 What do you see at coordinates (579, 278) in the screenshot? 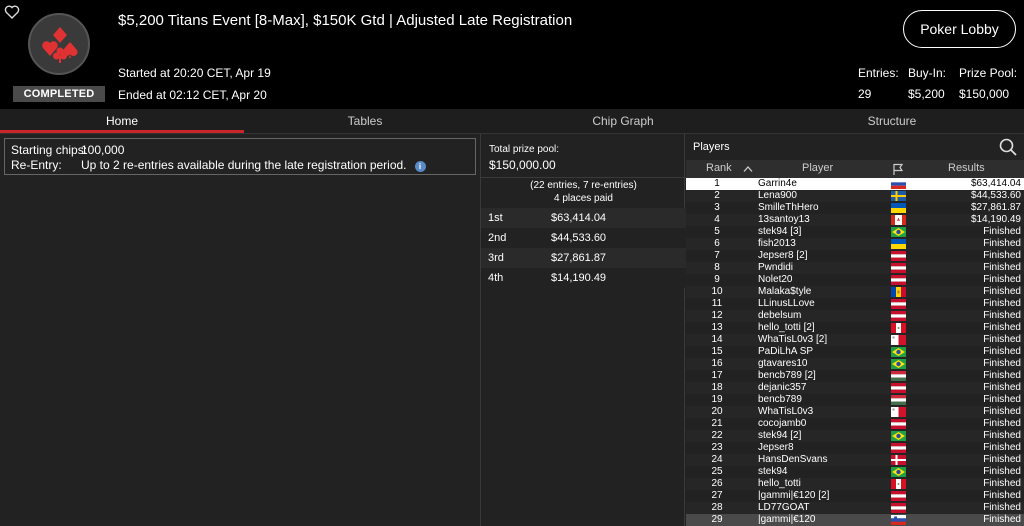
I see `payout-amount: $14,190.49` at bounding box center [579, 278].